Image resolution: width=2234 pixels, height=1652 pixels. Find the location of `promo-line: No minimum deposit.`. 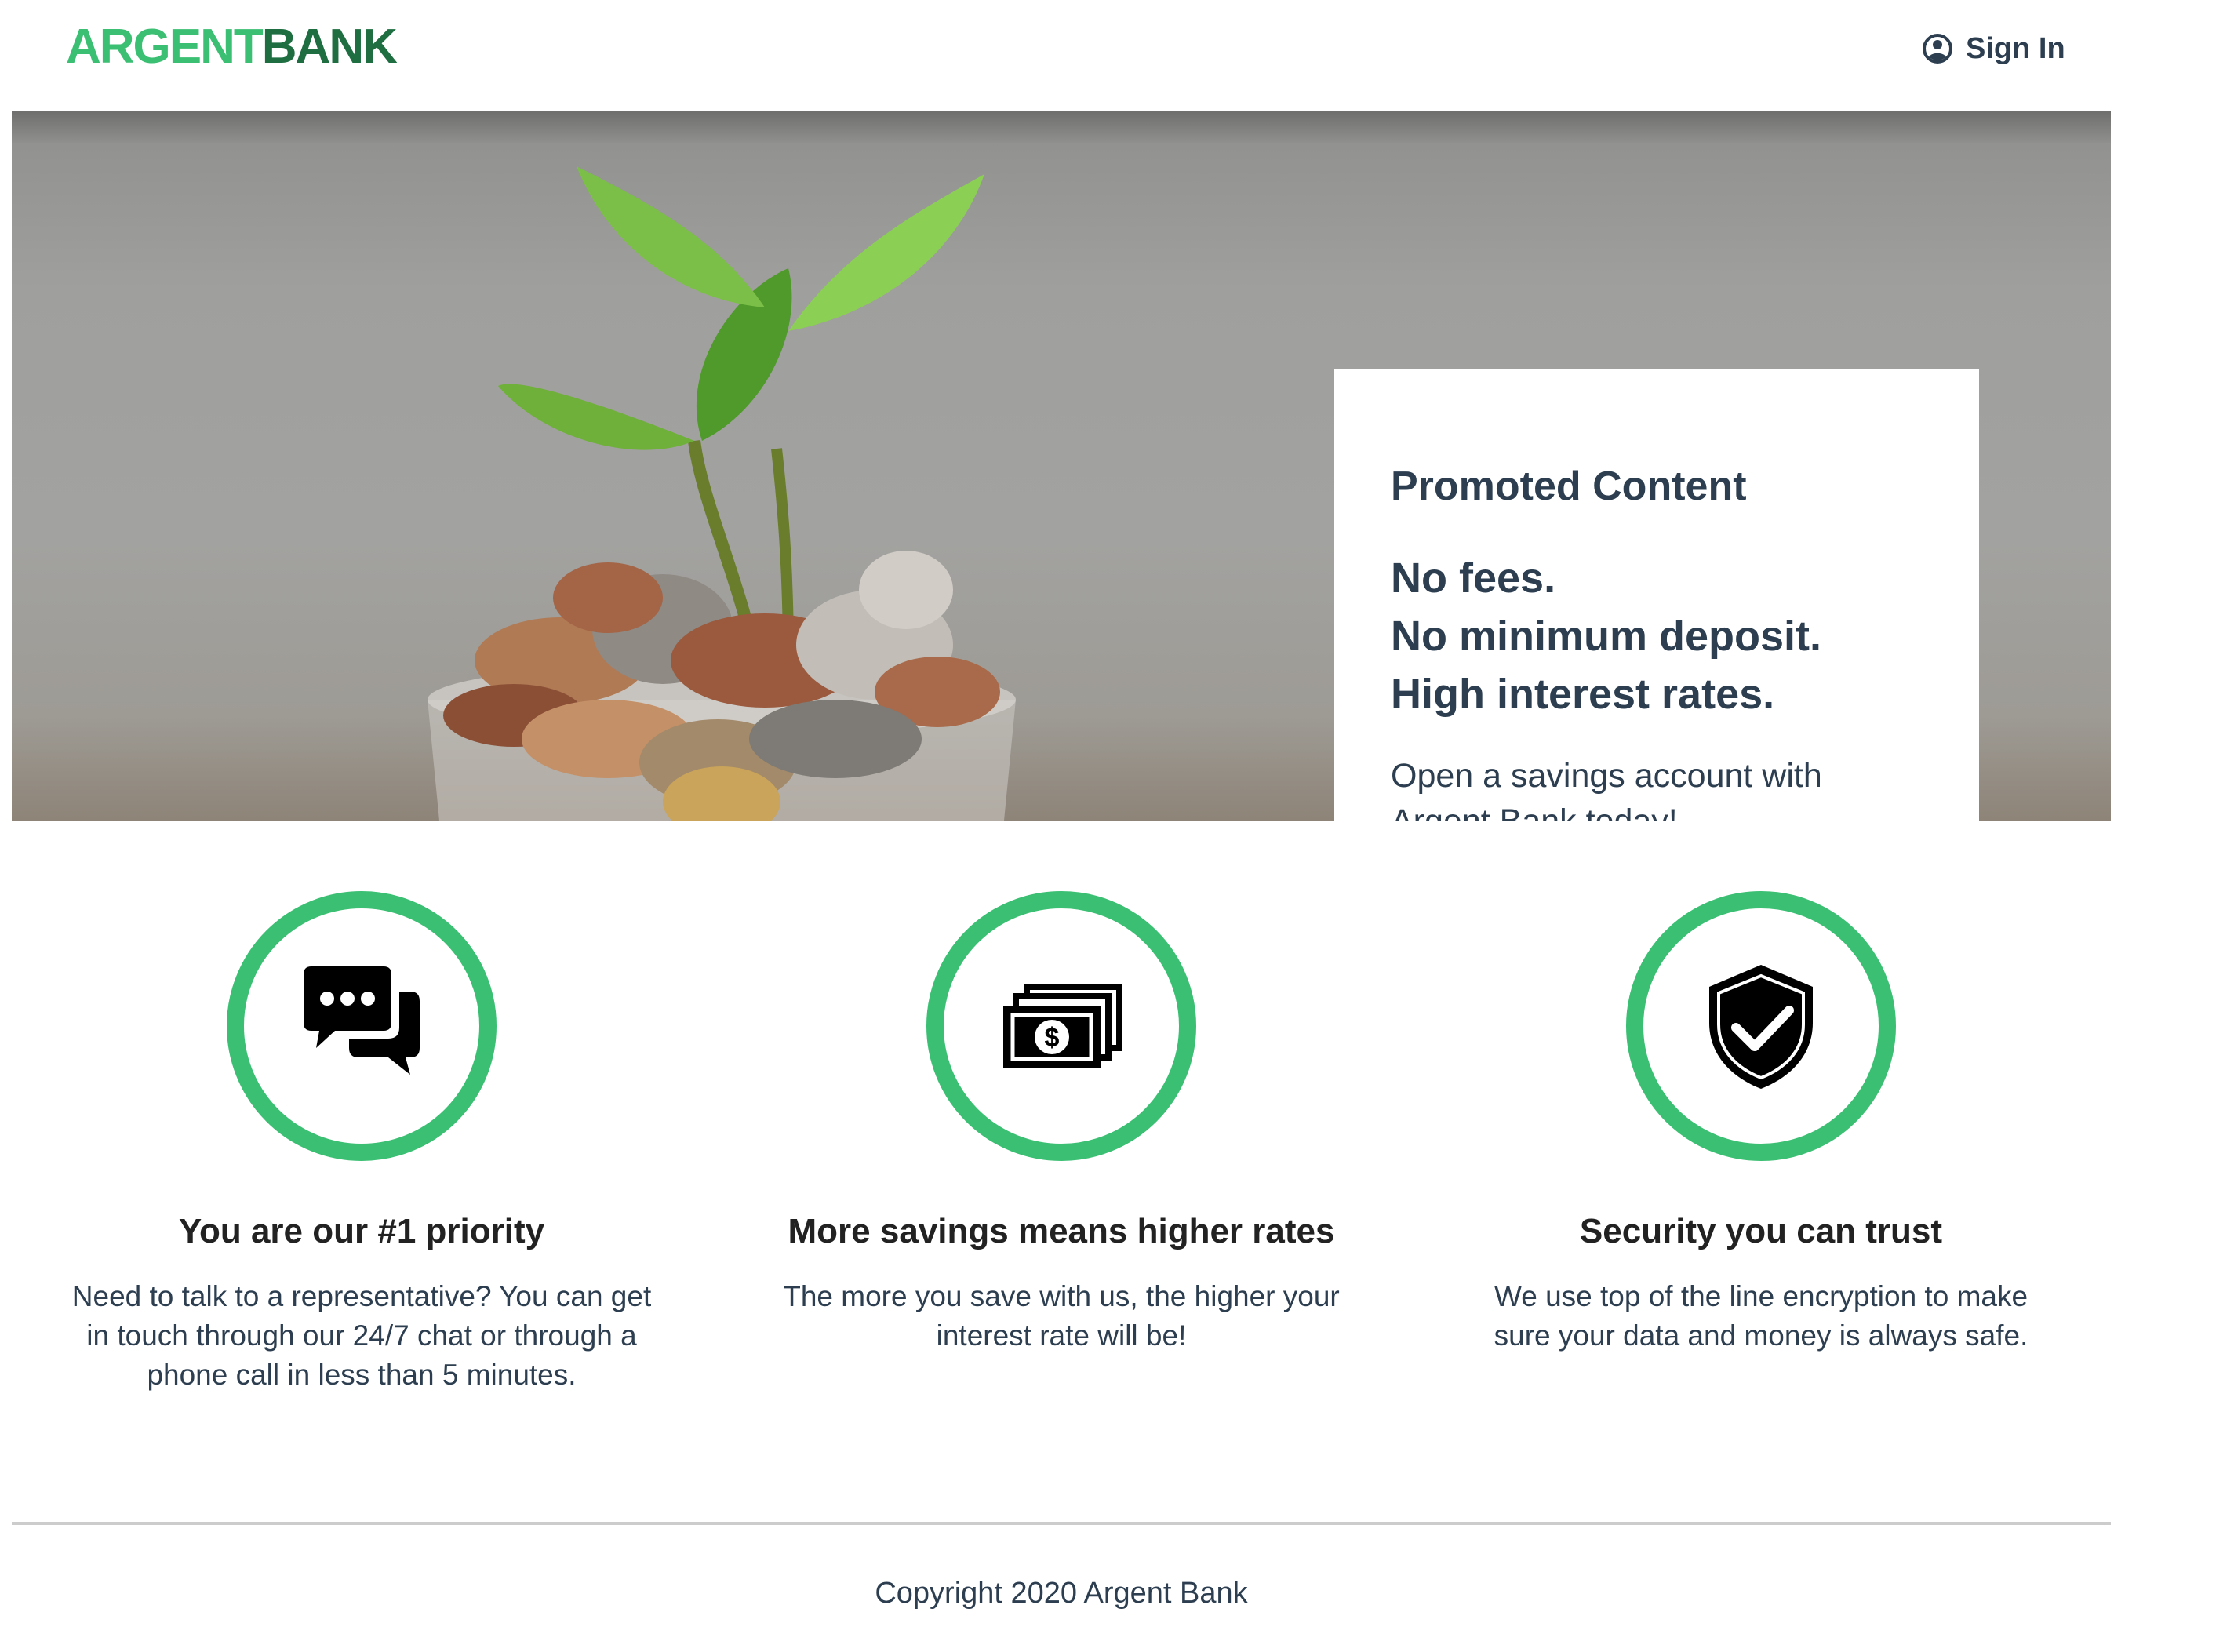

promo-line: No minimum deposit. is located at coordinates (1606, 637).